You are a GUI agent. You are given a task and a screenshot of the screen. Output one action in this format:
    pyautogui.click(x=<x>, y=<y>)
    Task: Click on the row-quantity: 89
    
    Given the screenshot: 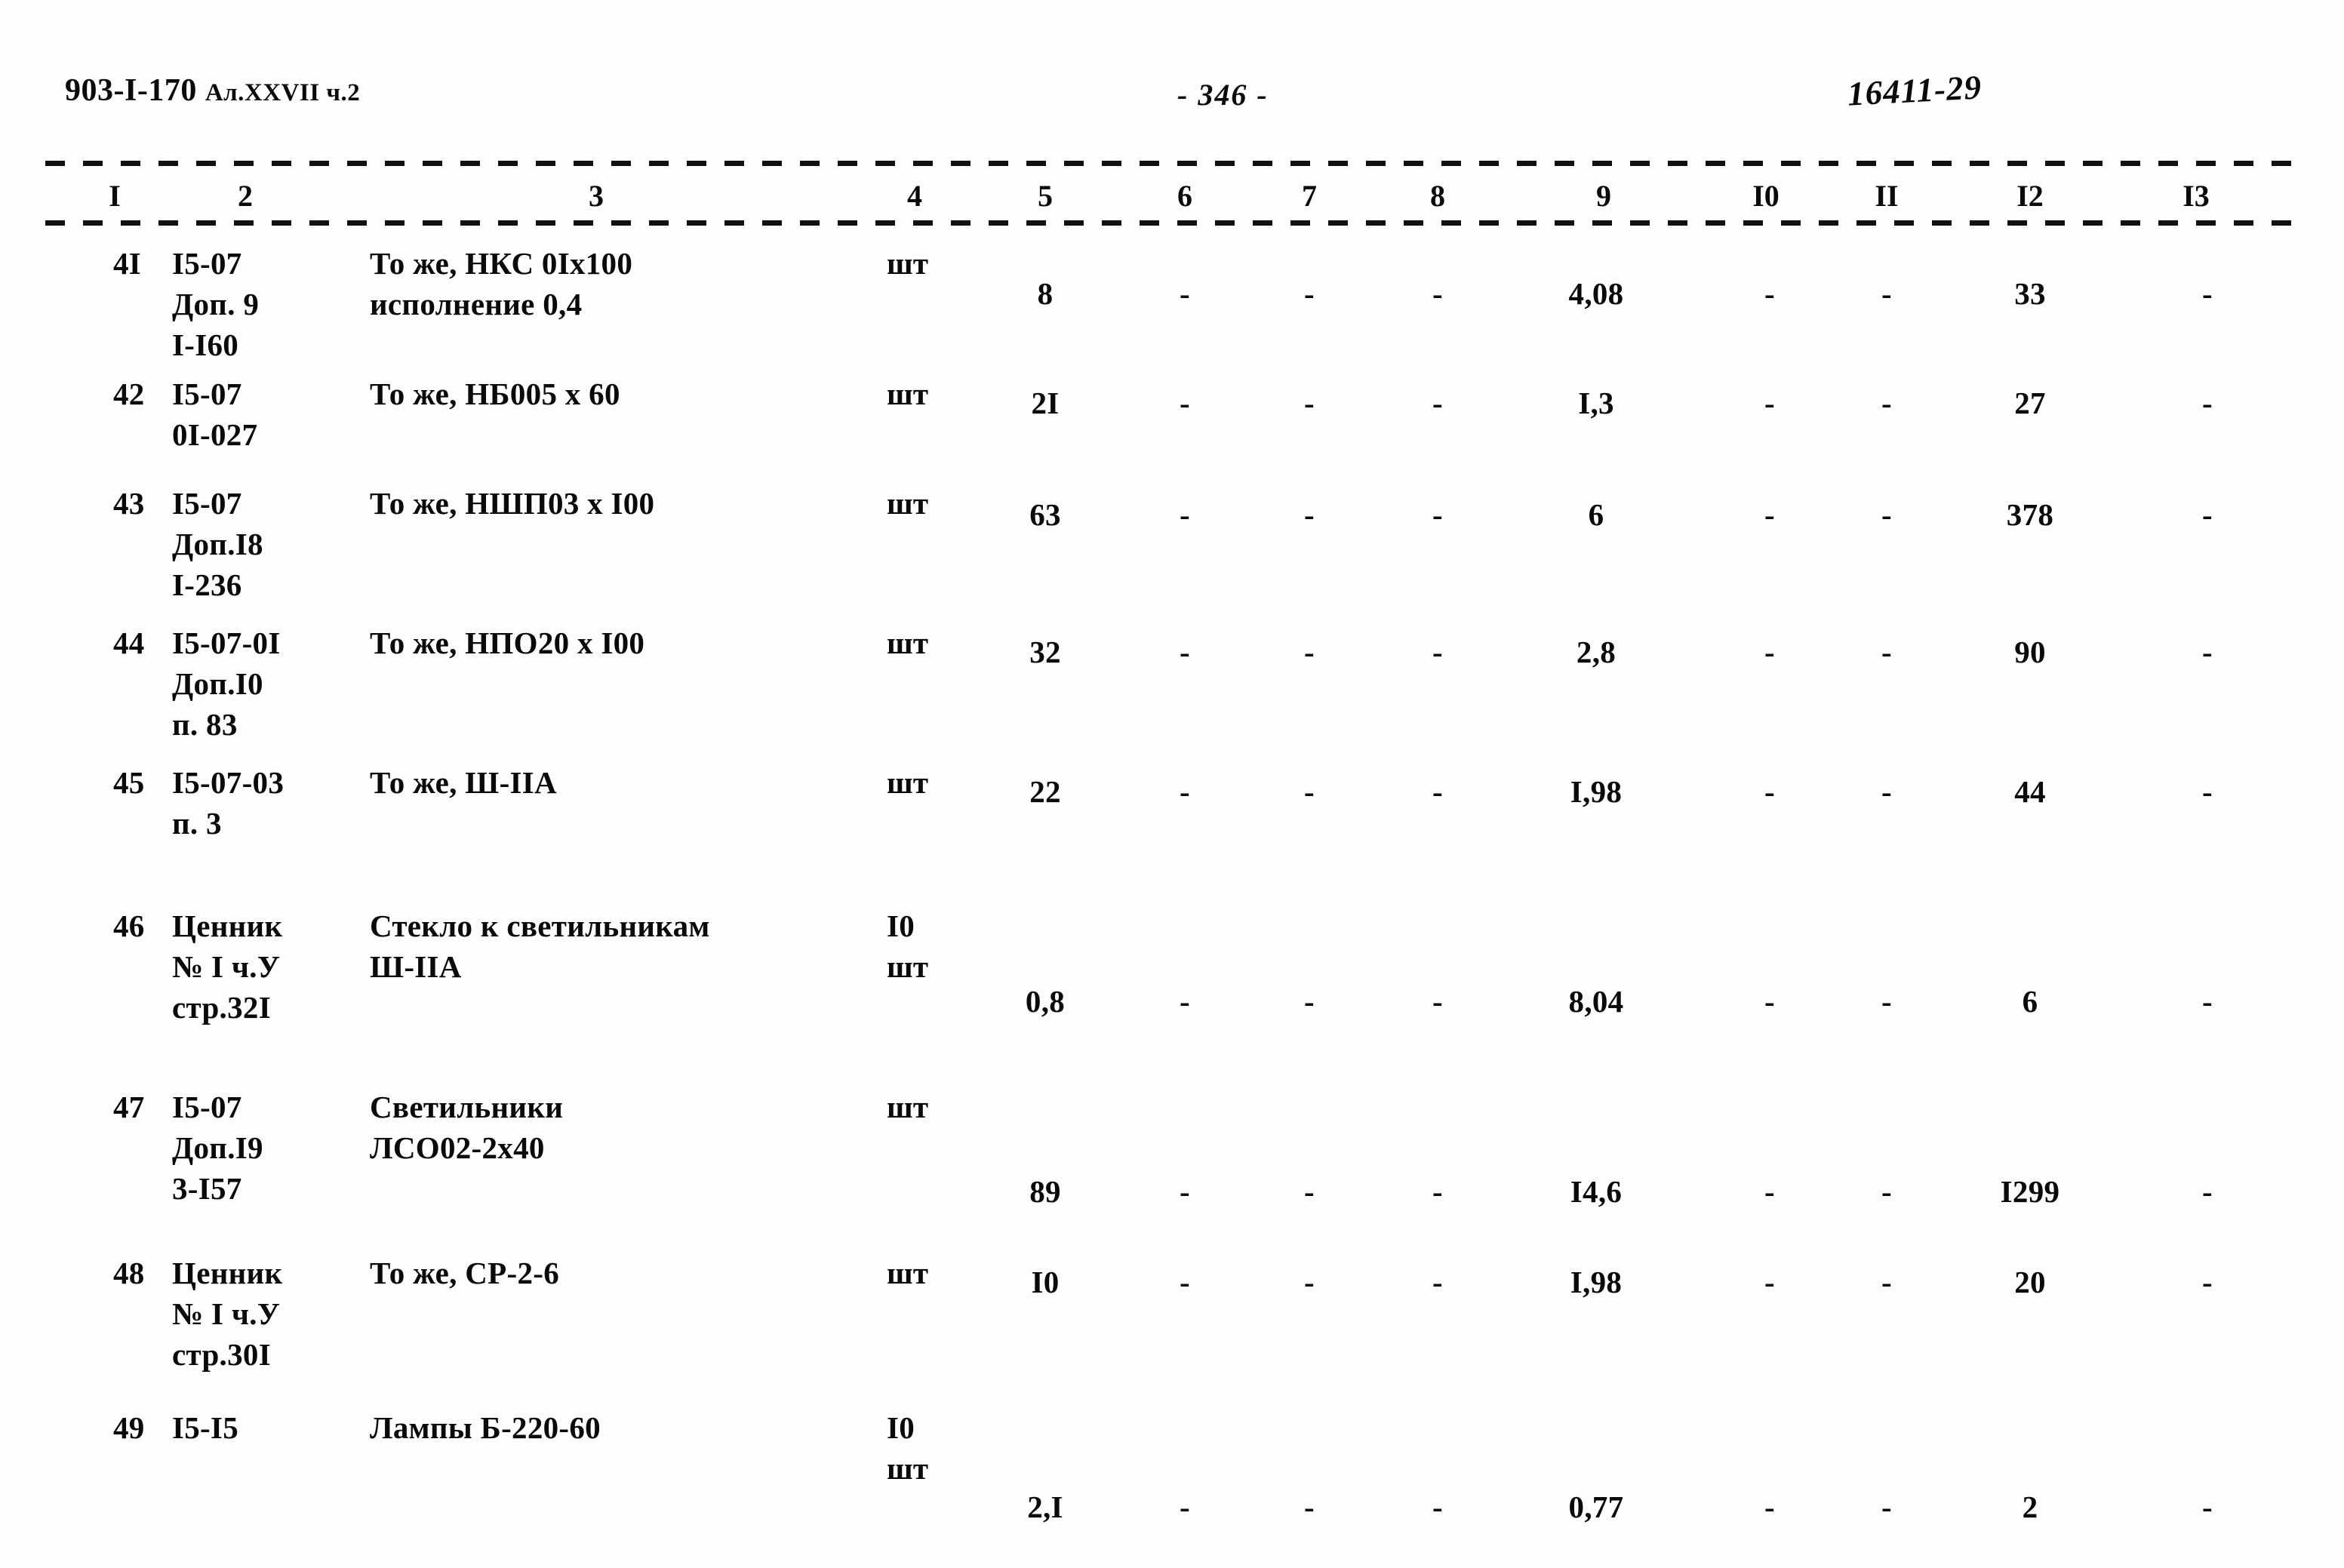 What is the action you would take?
    pyautogui.click(x=1045, y=1191)
    